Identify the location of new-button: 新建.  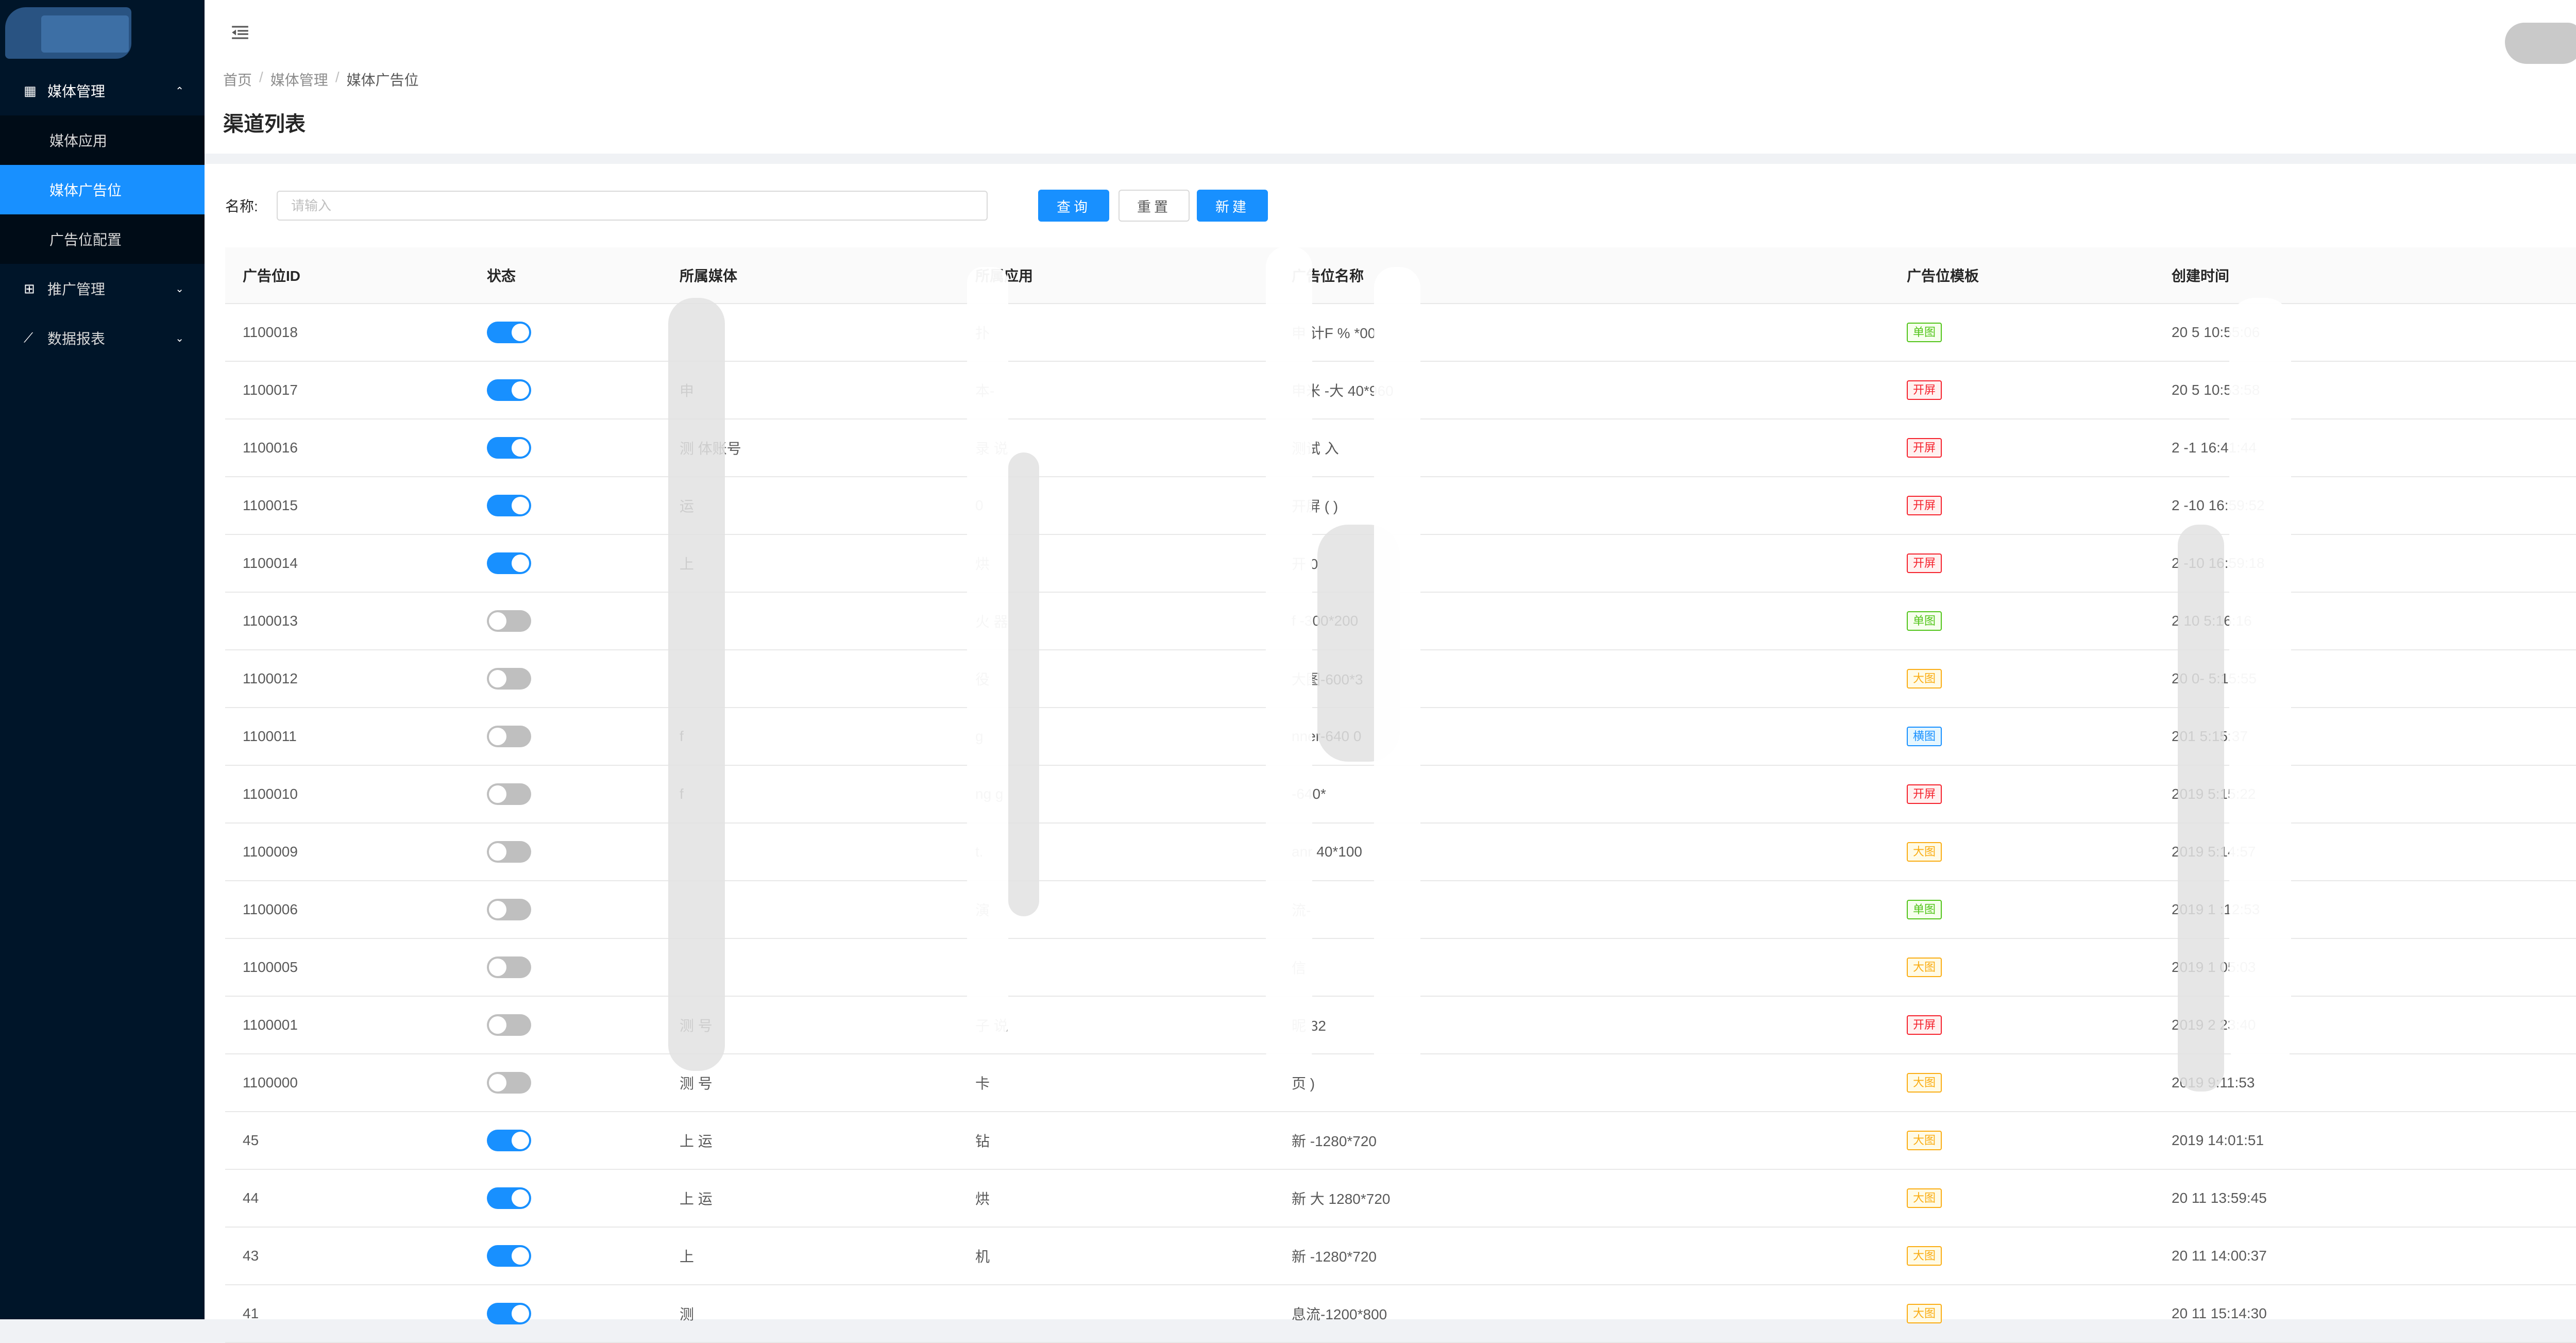
(1233, 206).